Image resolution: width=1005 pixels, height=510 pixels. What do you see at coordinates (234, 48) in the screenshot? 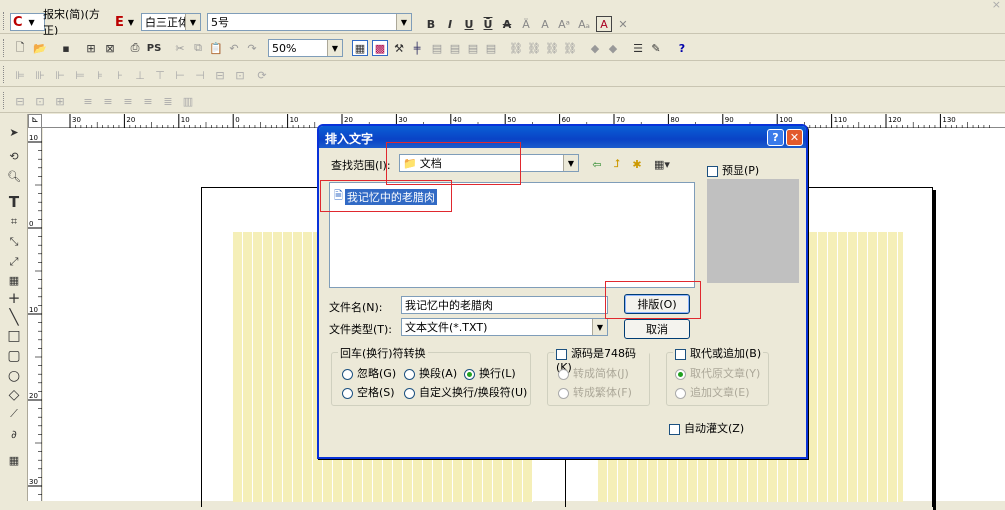
I see `undo-icon: ↶` at bounding box center [234, 48].